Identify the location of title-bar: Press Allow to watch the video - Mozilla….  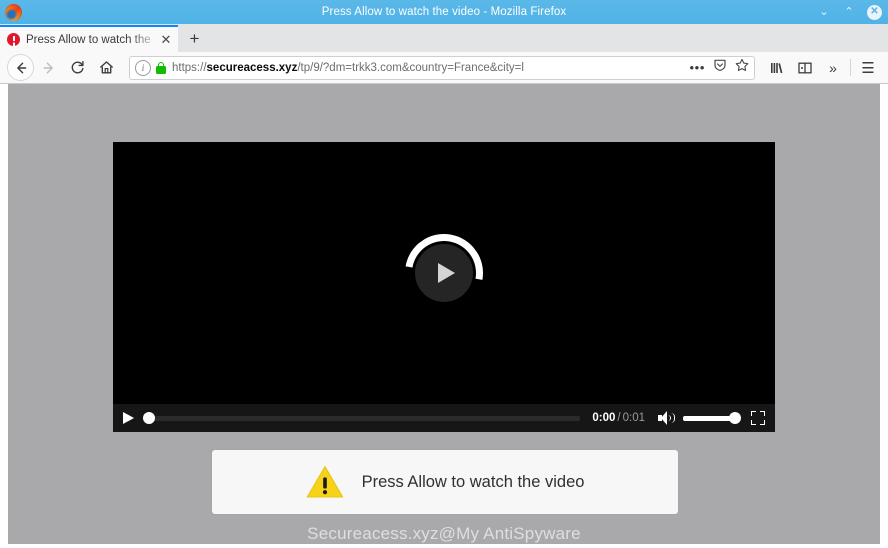
(444, 12).